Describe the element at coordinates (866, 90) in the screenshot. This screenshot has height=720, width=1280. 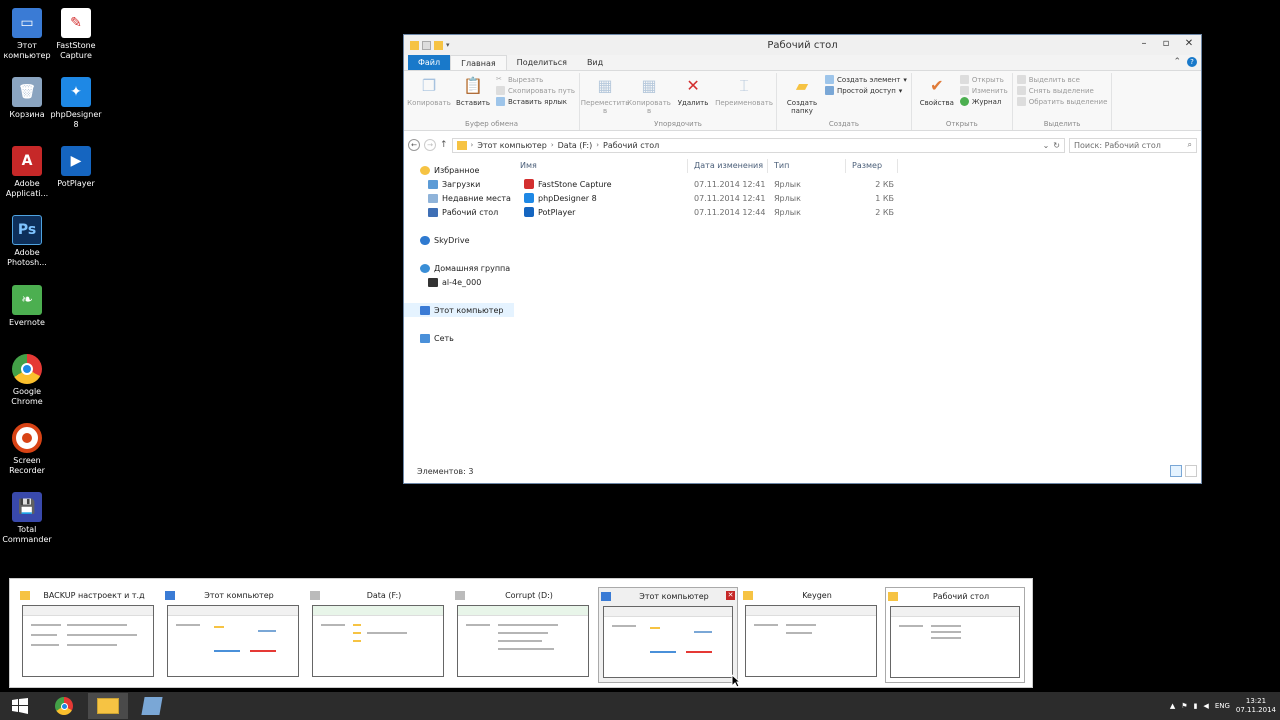
I see `easy-access-button: Простой доступ ▾` at that location.